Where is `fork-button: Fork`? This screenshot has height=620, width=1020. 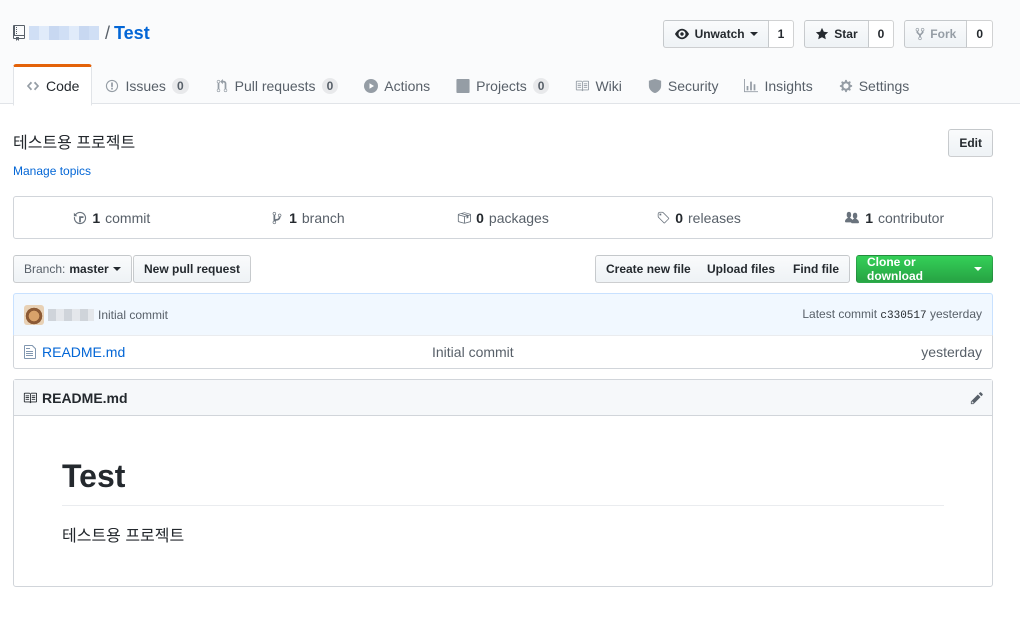
fork-button: Fork is located at coordinates (936, 34).